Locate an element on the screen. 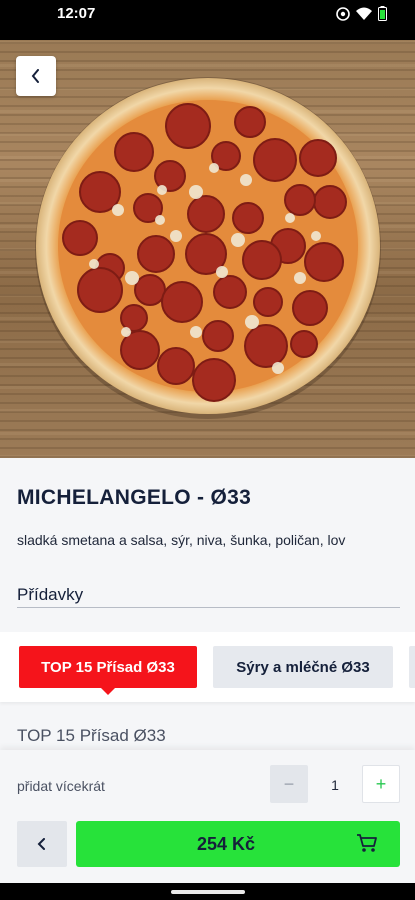 This screenshot has height=900, width=415. quantity-decrement-button: − is located at coordinates (289, 784).